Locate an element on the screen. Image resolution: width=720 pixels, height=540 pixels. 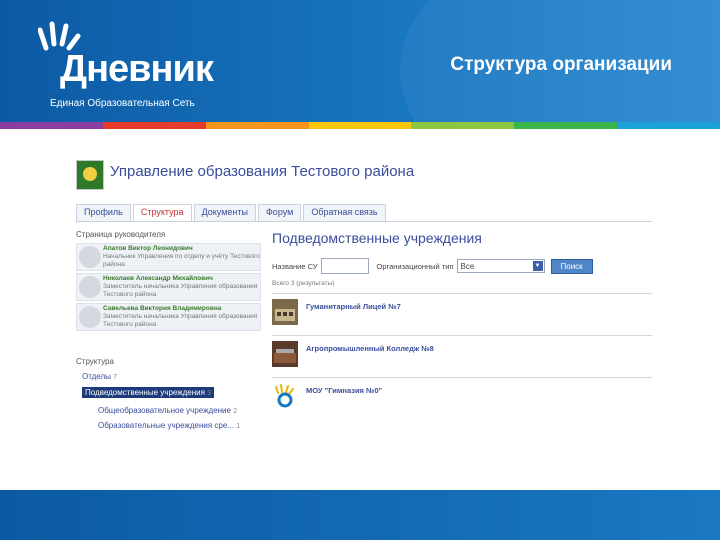
structure-item-label: Отделы is located at coordinates (96, 376).